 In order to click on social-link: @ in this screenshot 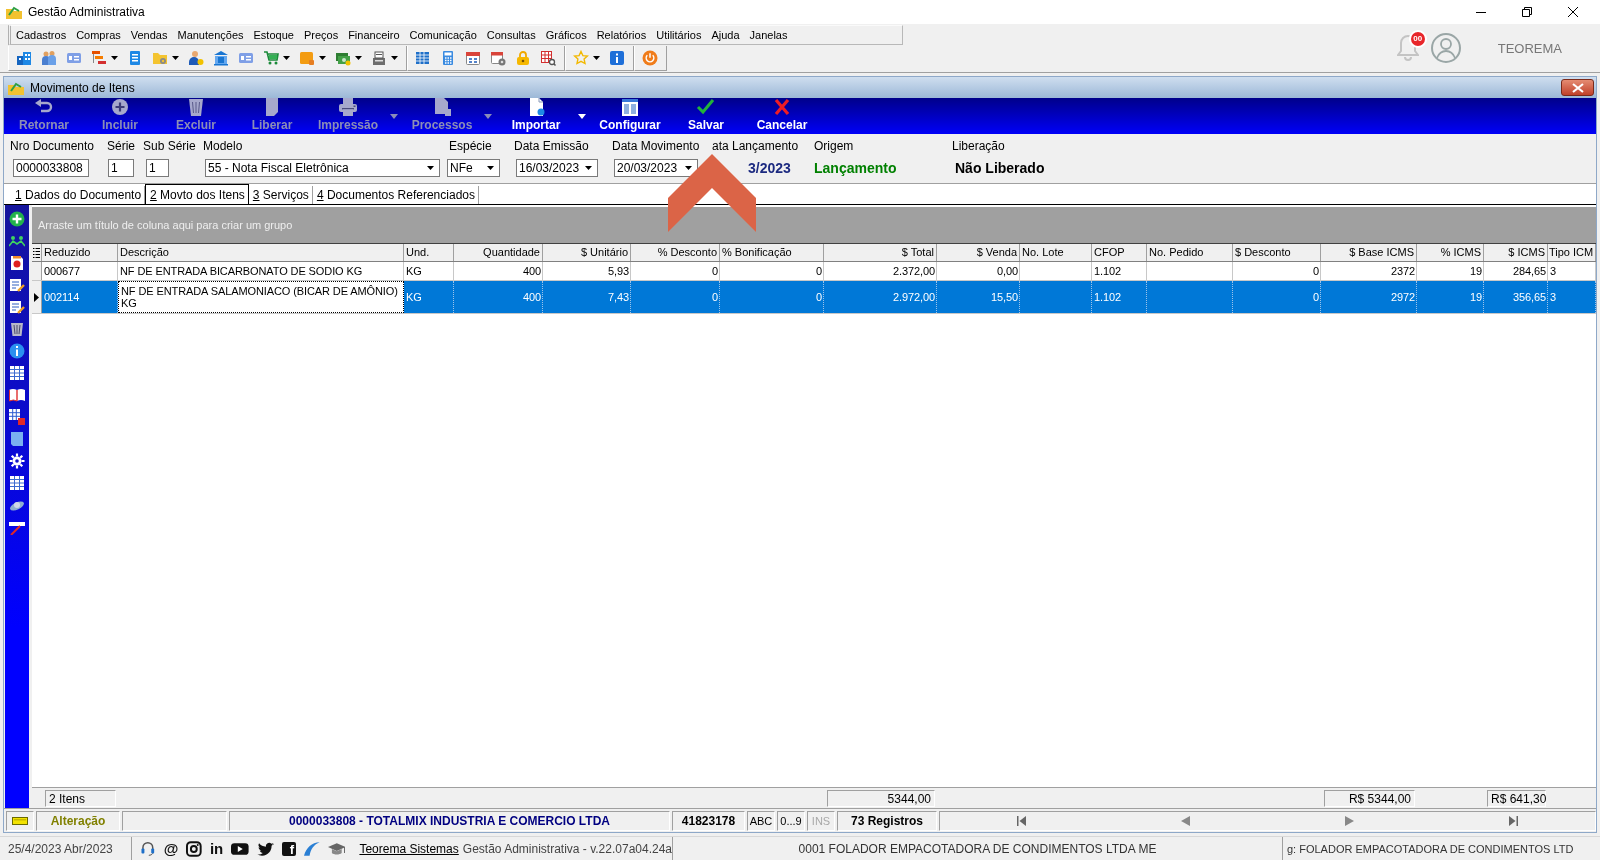, I will do `click(171, 848)`.